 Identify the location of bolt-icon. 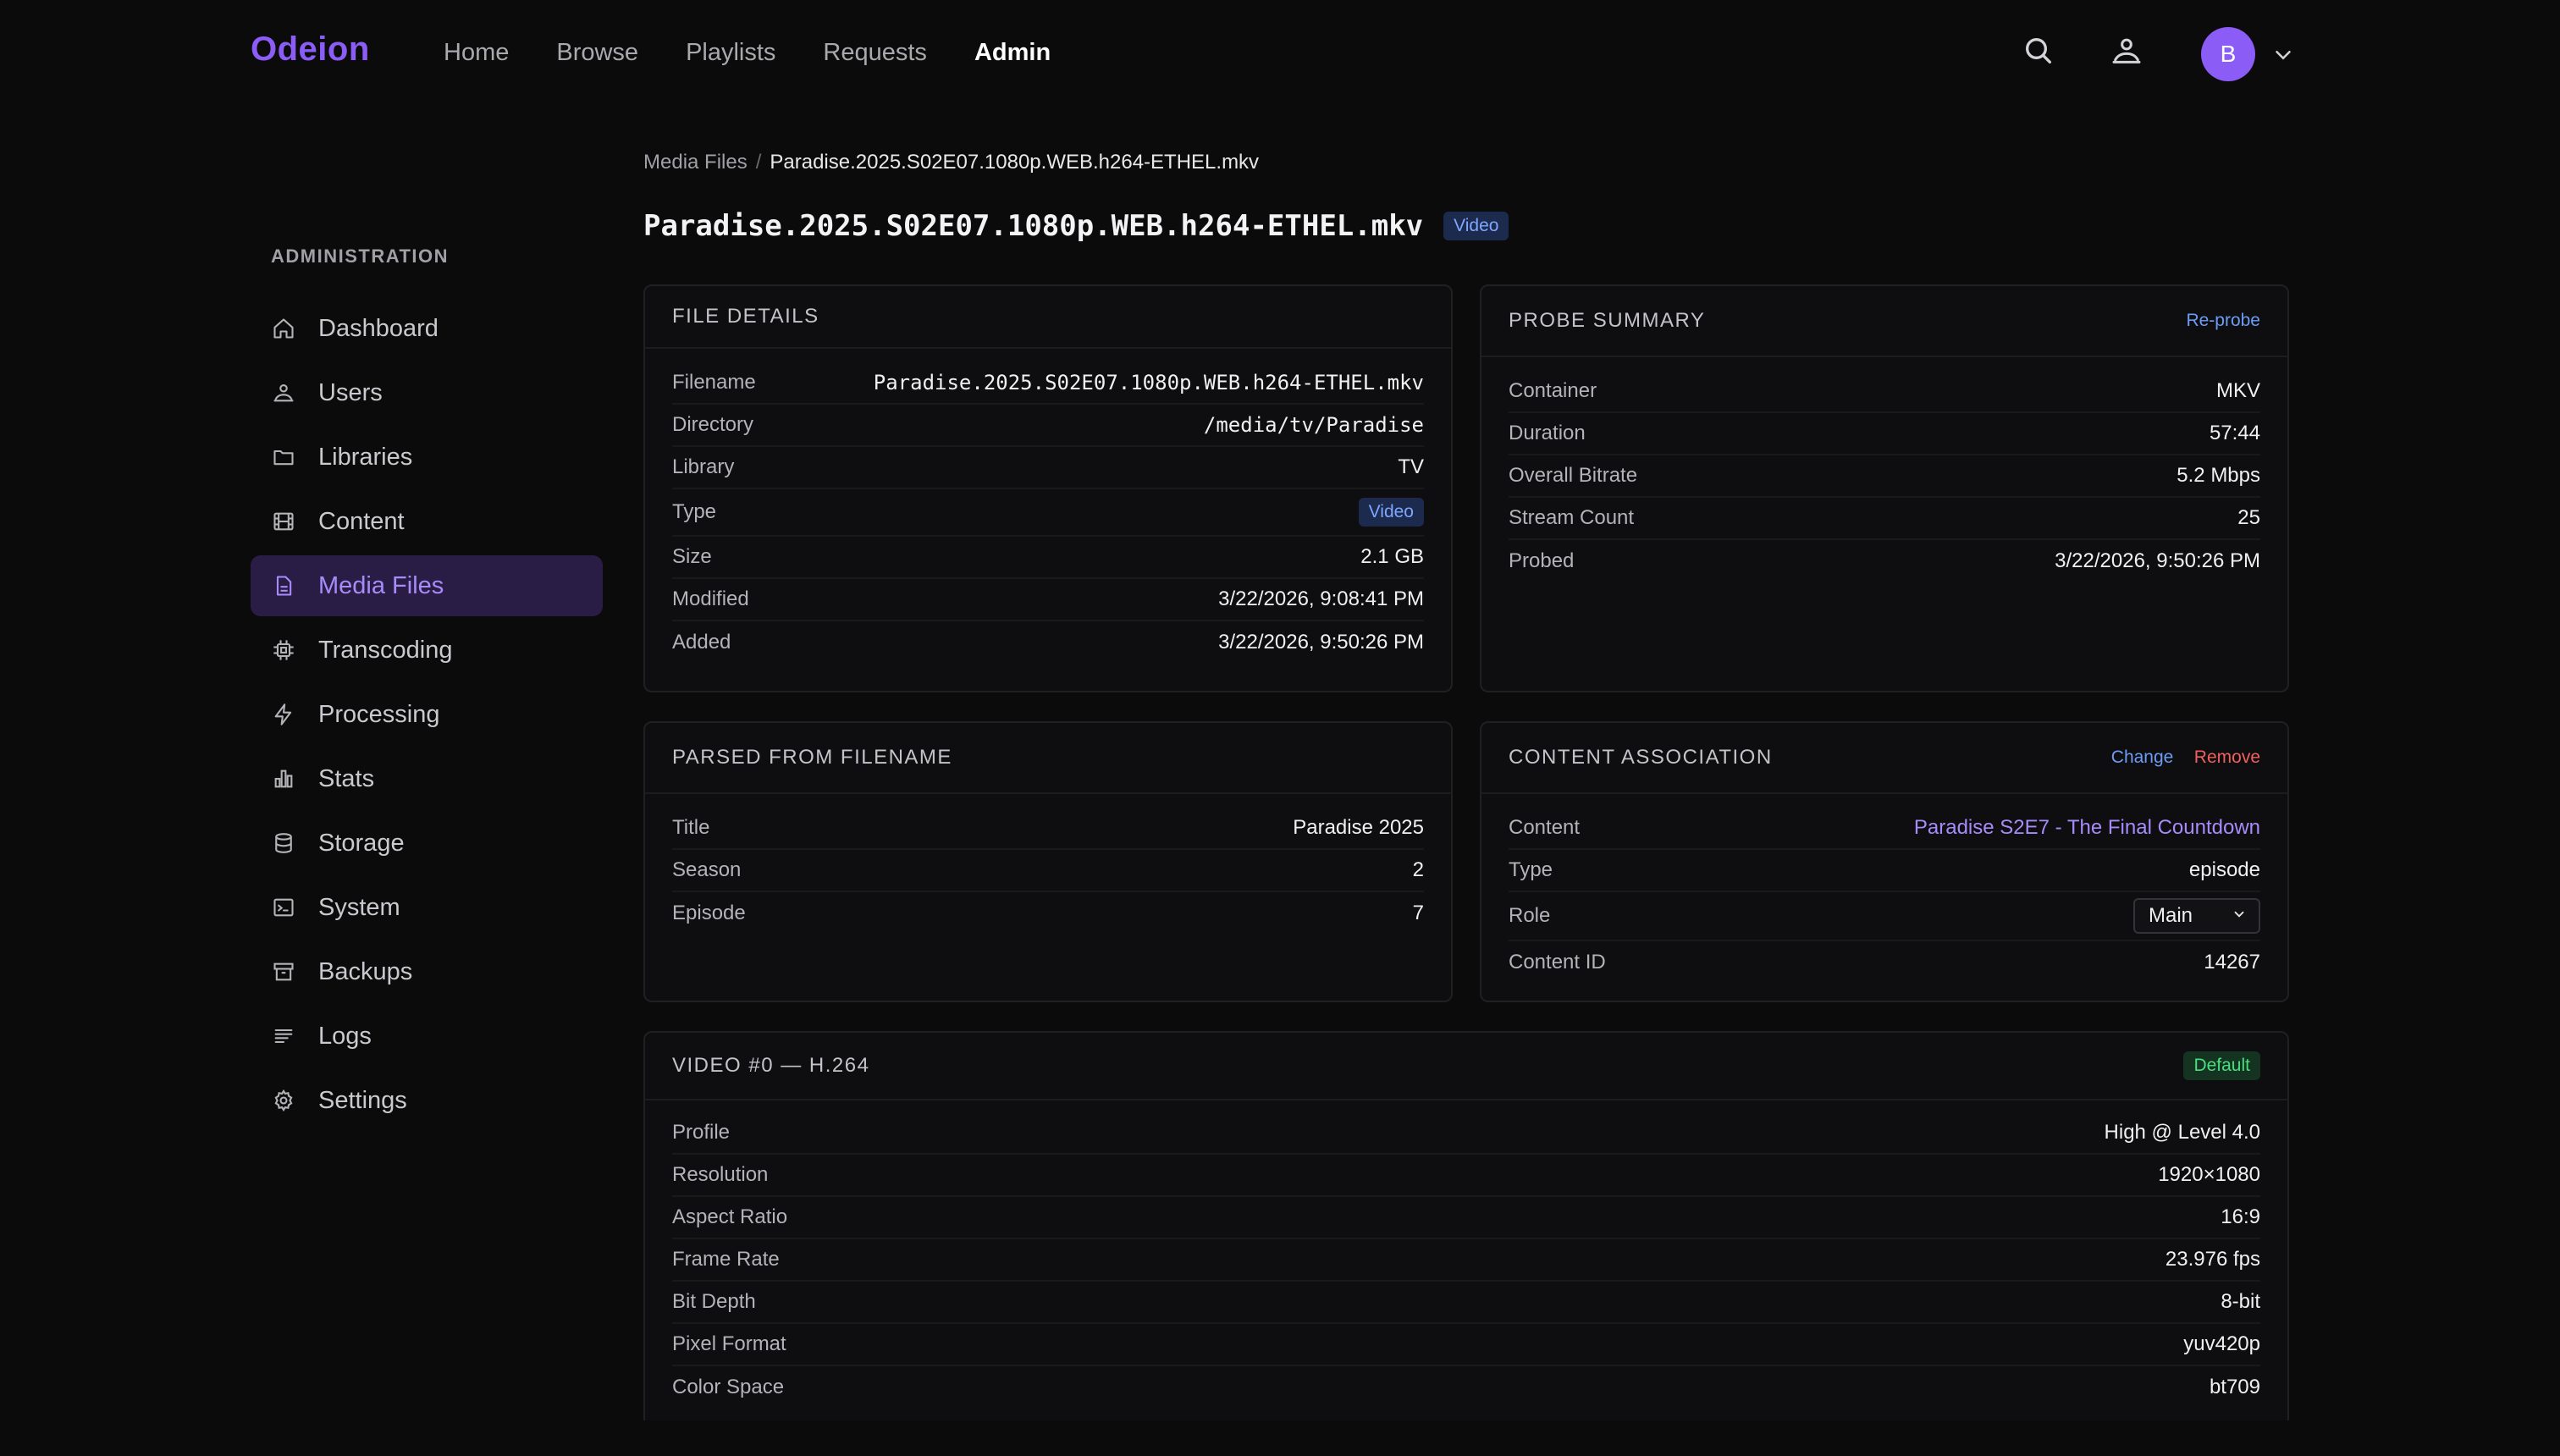
(283, 714).